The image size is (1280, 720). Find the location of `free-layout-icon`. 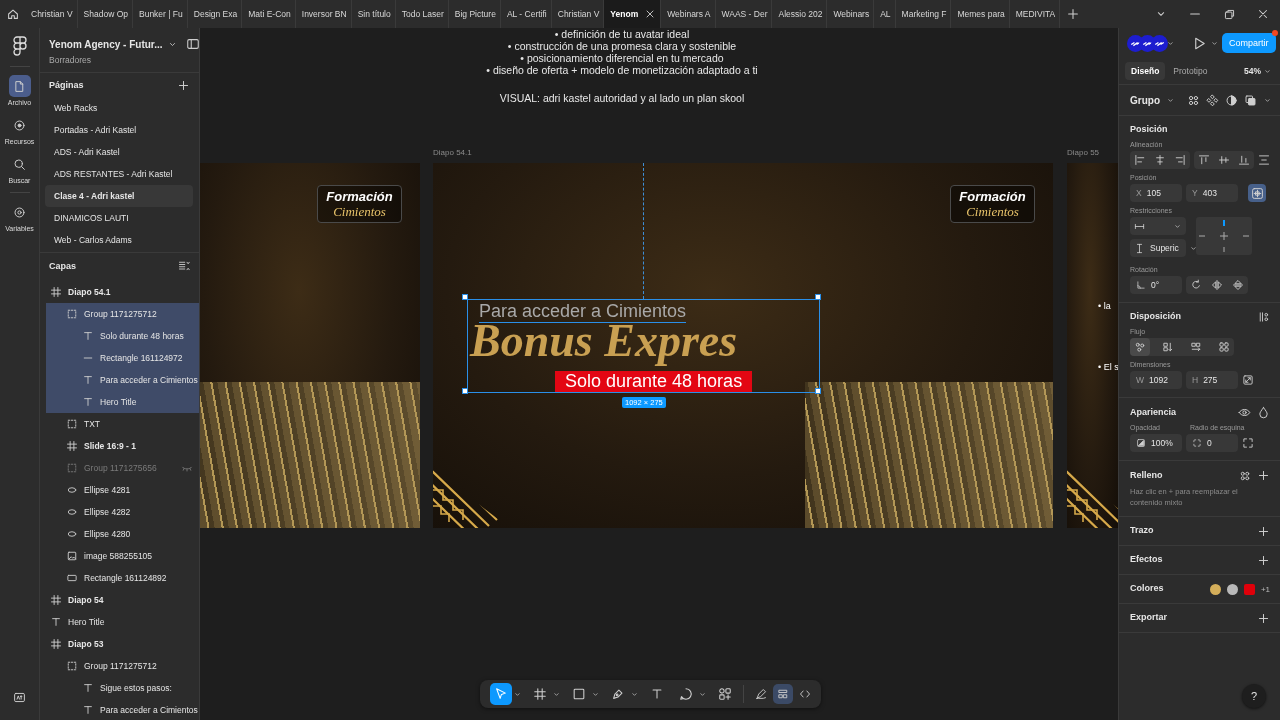

free-layout-icon is located at coordinates (1140, 347).